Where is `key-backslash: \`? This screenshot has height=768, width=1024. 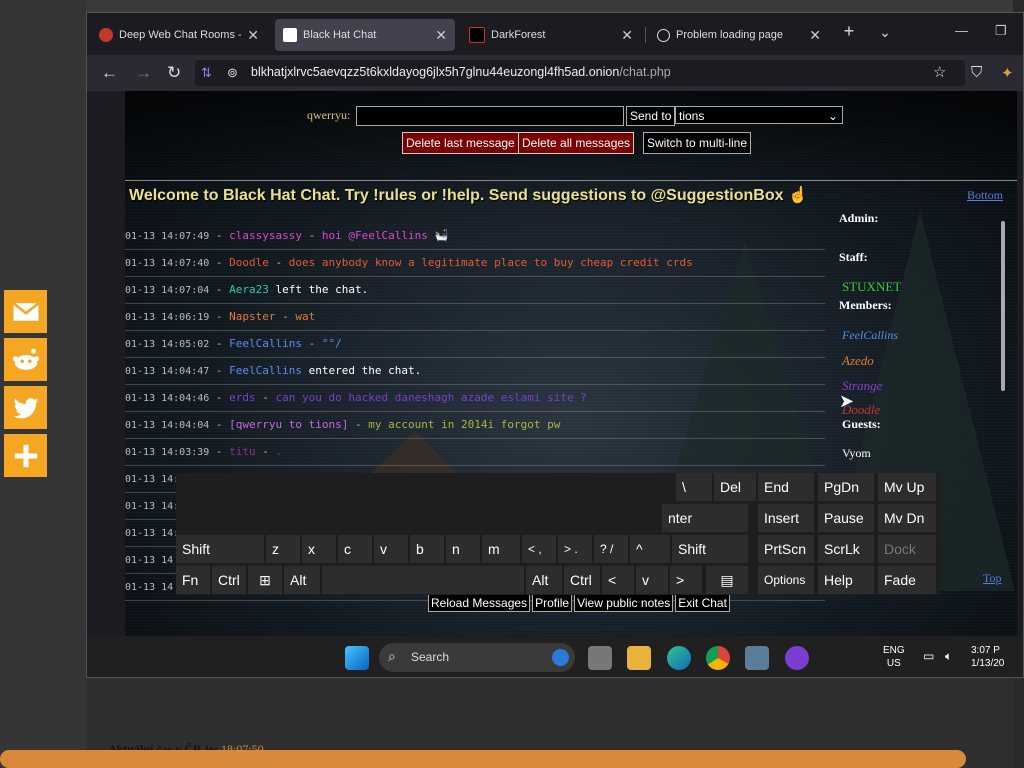 key-backslash: \ is located at coordinates (694, 487).